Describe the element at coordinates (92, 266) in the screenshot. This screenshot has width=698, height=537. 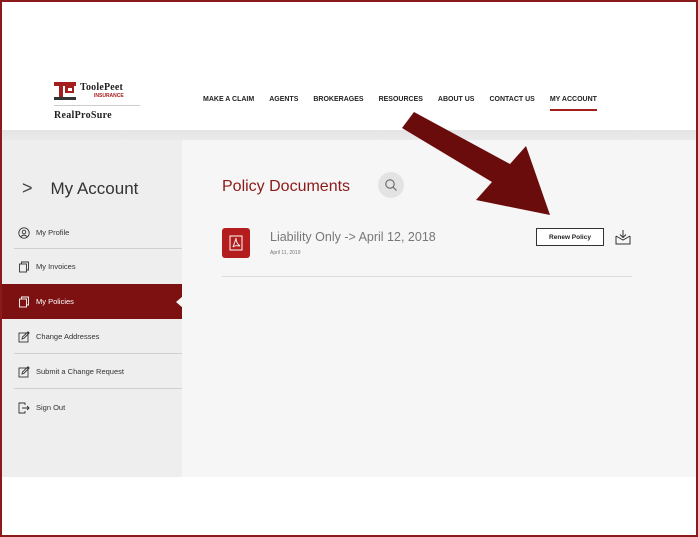
I see `sidebar-item-my-invoices: My Invoices` at that location.